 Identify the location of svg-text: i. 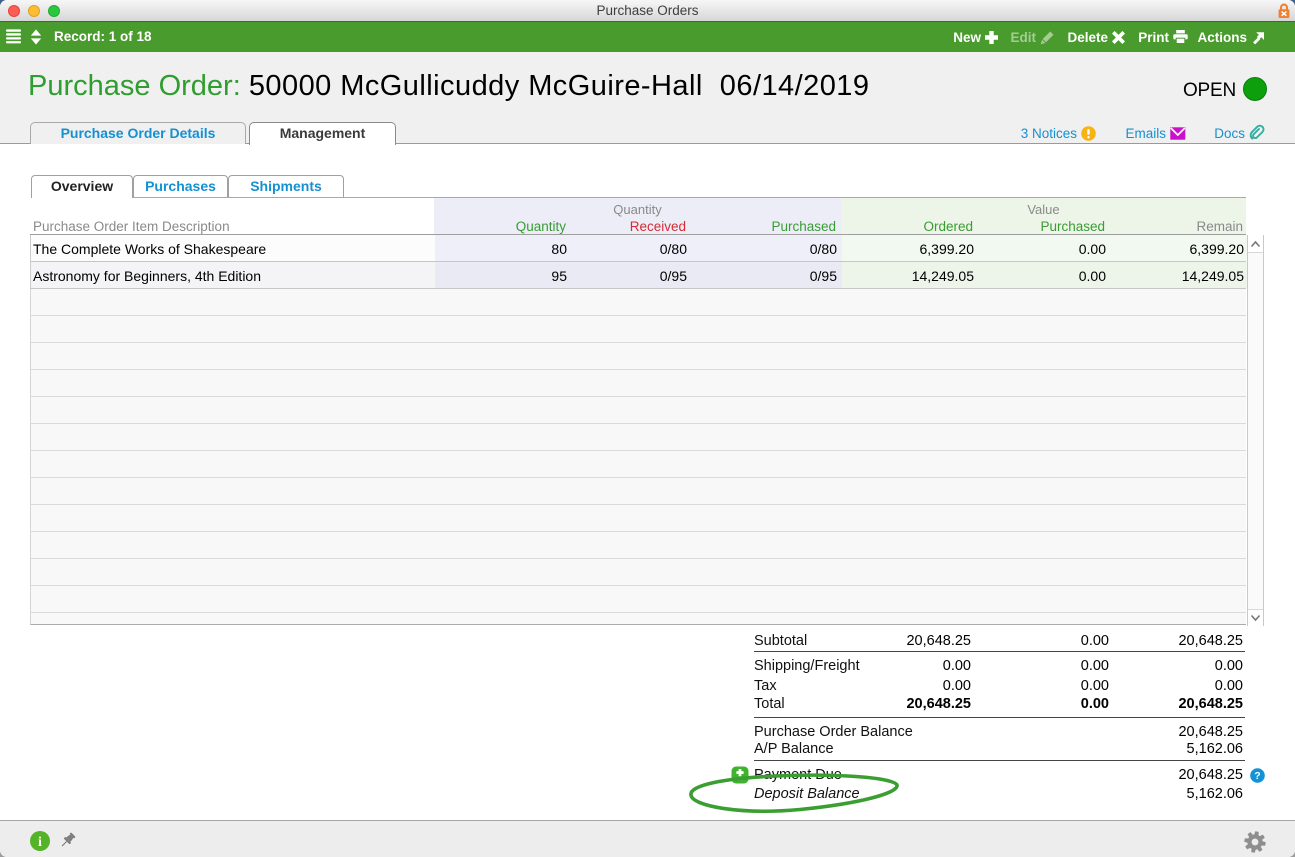
(40, 842).